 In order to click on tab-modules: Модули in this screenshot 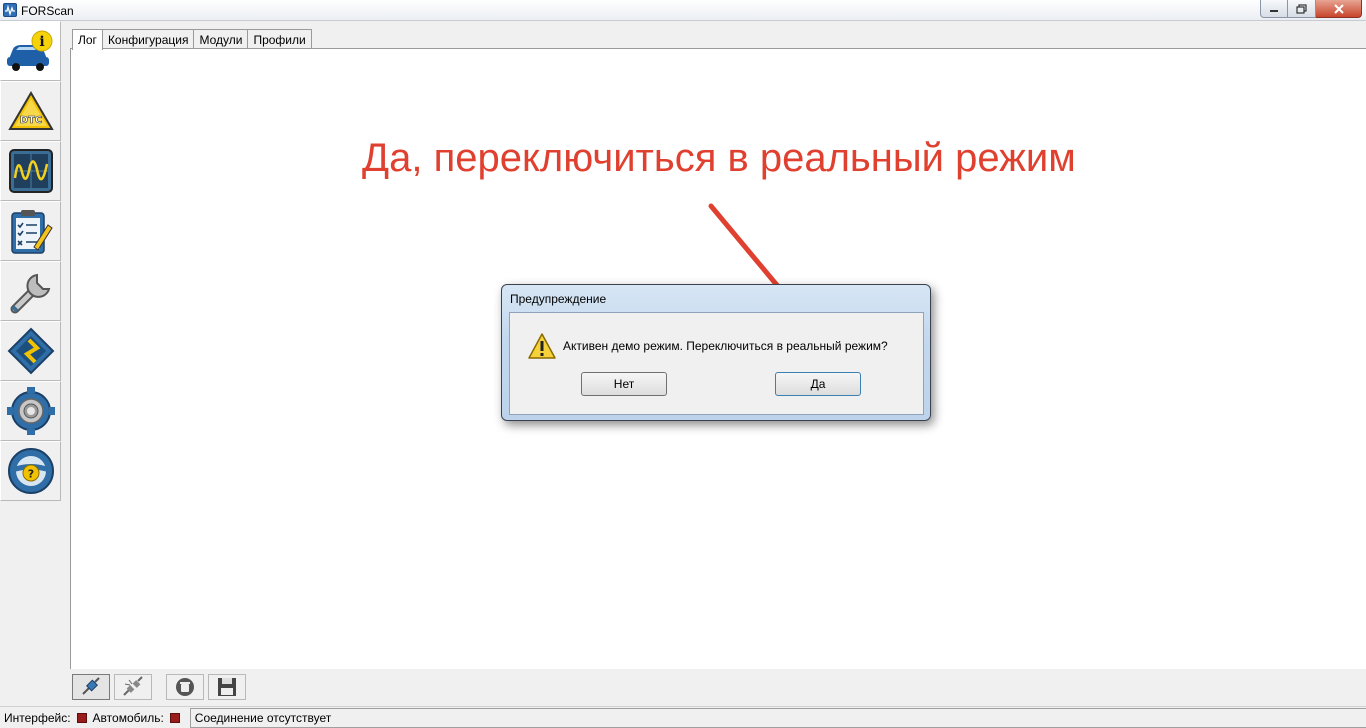, I will do `click(221, 39)`.